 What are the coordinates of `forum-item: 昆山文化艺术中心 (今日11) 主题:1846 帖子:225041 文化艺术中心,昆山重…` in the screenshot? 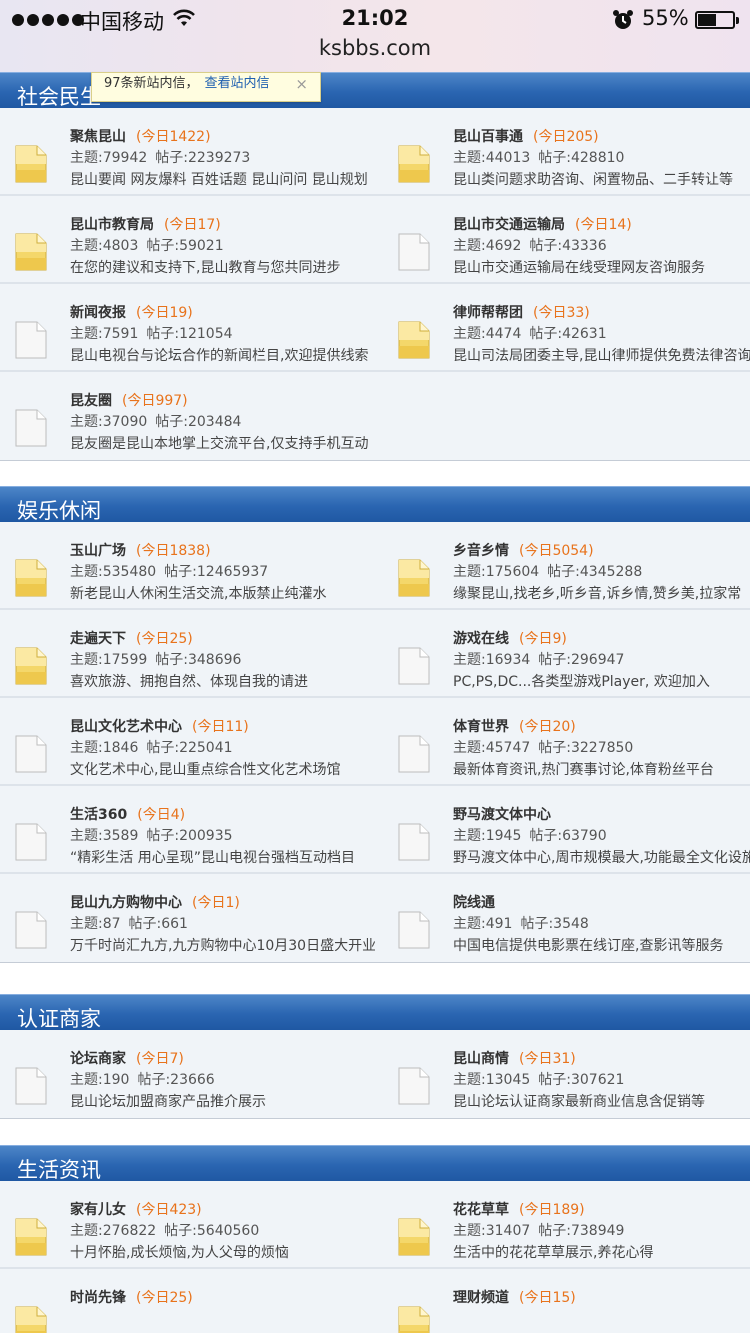 It's located at (187, 742).